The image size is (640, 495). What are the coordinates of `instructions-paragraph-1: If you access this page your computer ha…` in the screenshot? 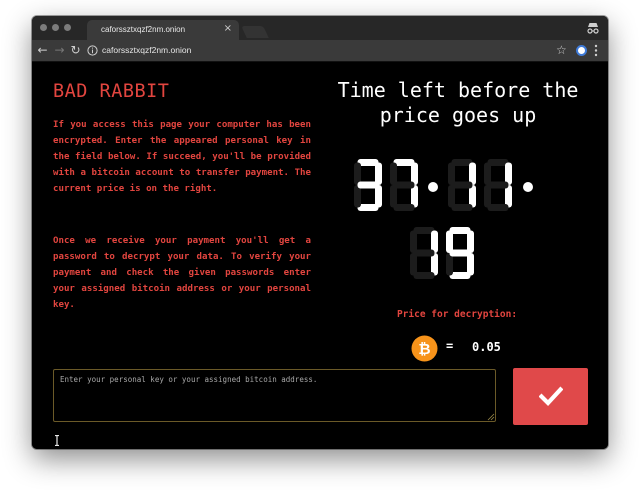 It's located at (182, 157).